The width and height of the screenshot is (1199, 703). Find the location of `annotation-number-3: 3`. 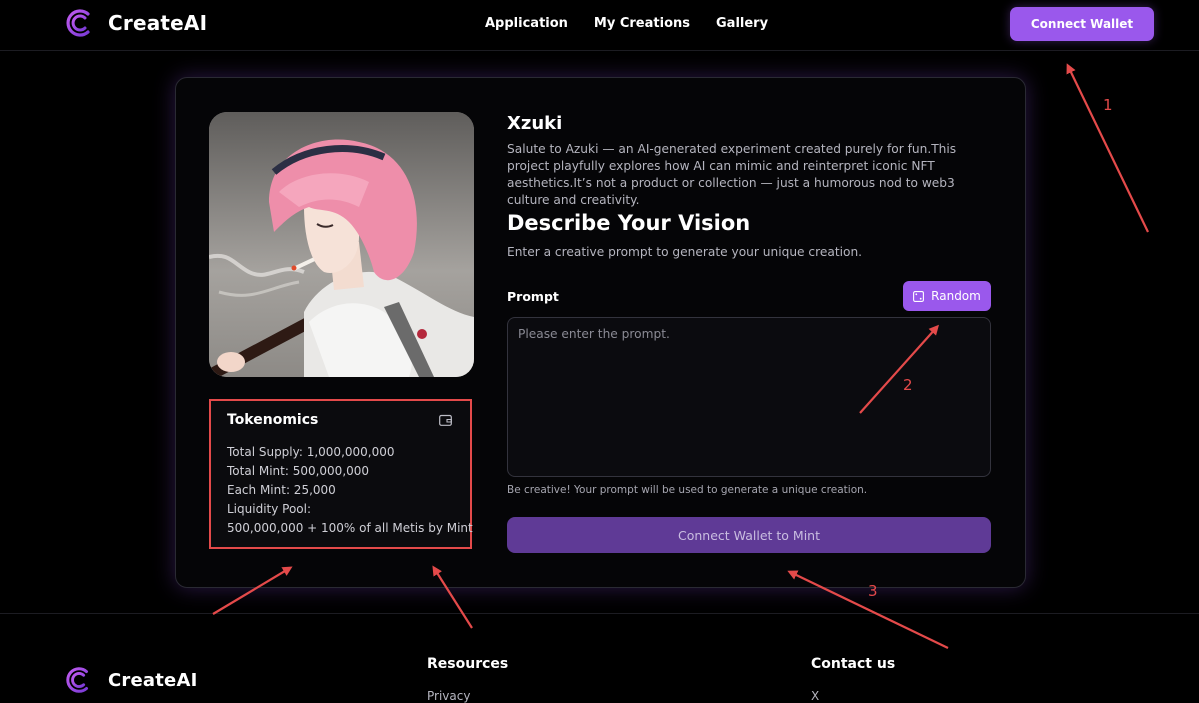

annotation-number-3: 3 is located at coordinates (873, 591).